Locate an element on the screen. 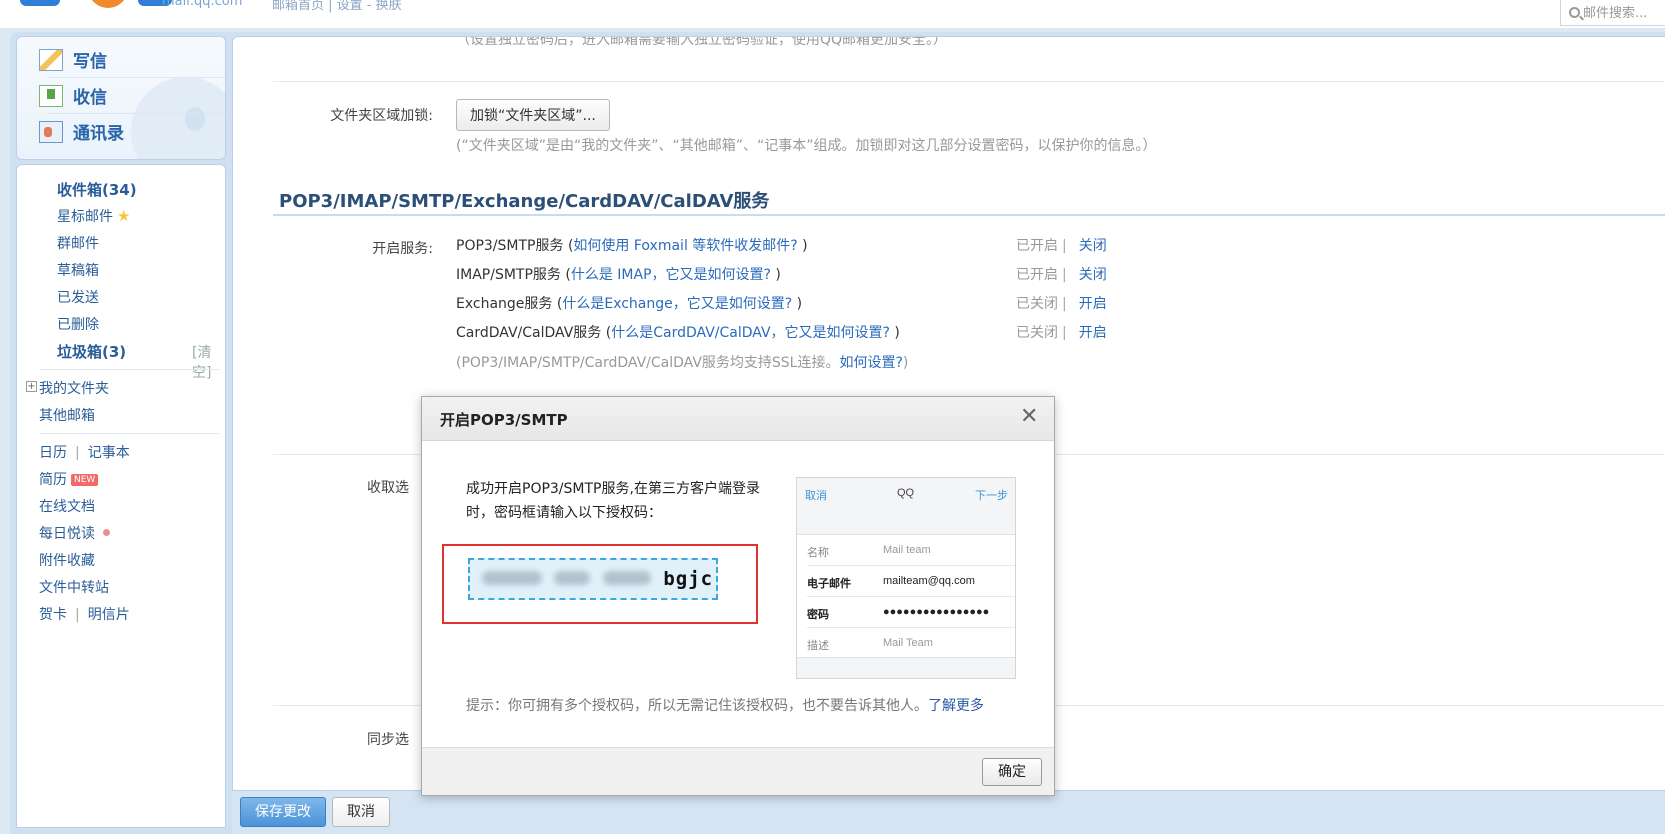  starred-label: 星标邮件 is located at coordinates (85, 217).